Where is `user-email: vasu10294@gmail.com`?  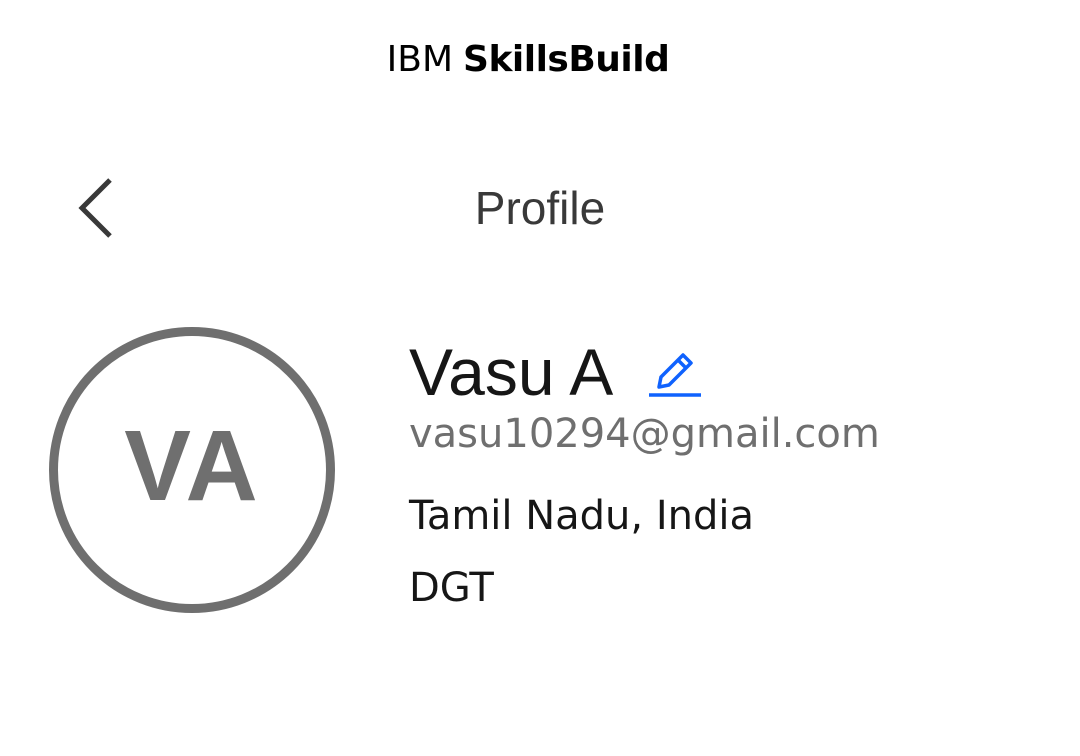 user-email: vasu10294@gmail.com is located at coordinates (644, 434).